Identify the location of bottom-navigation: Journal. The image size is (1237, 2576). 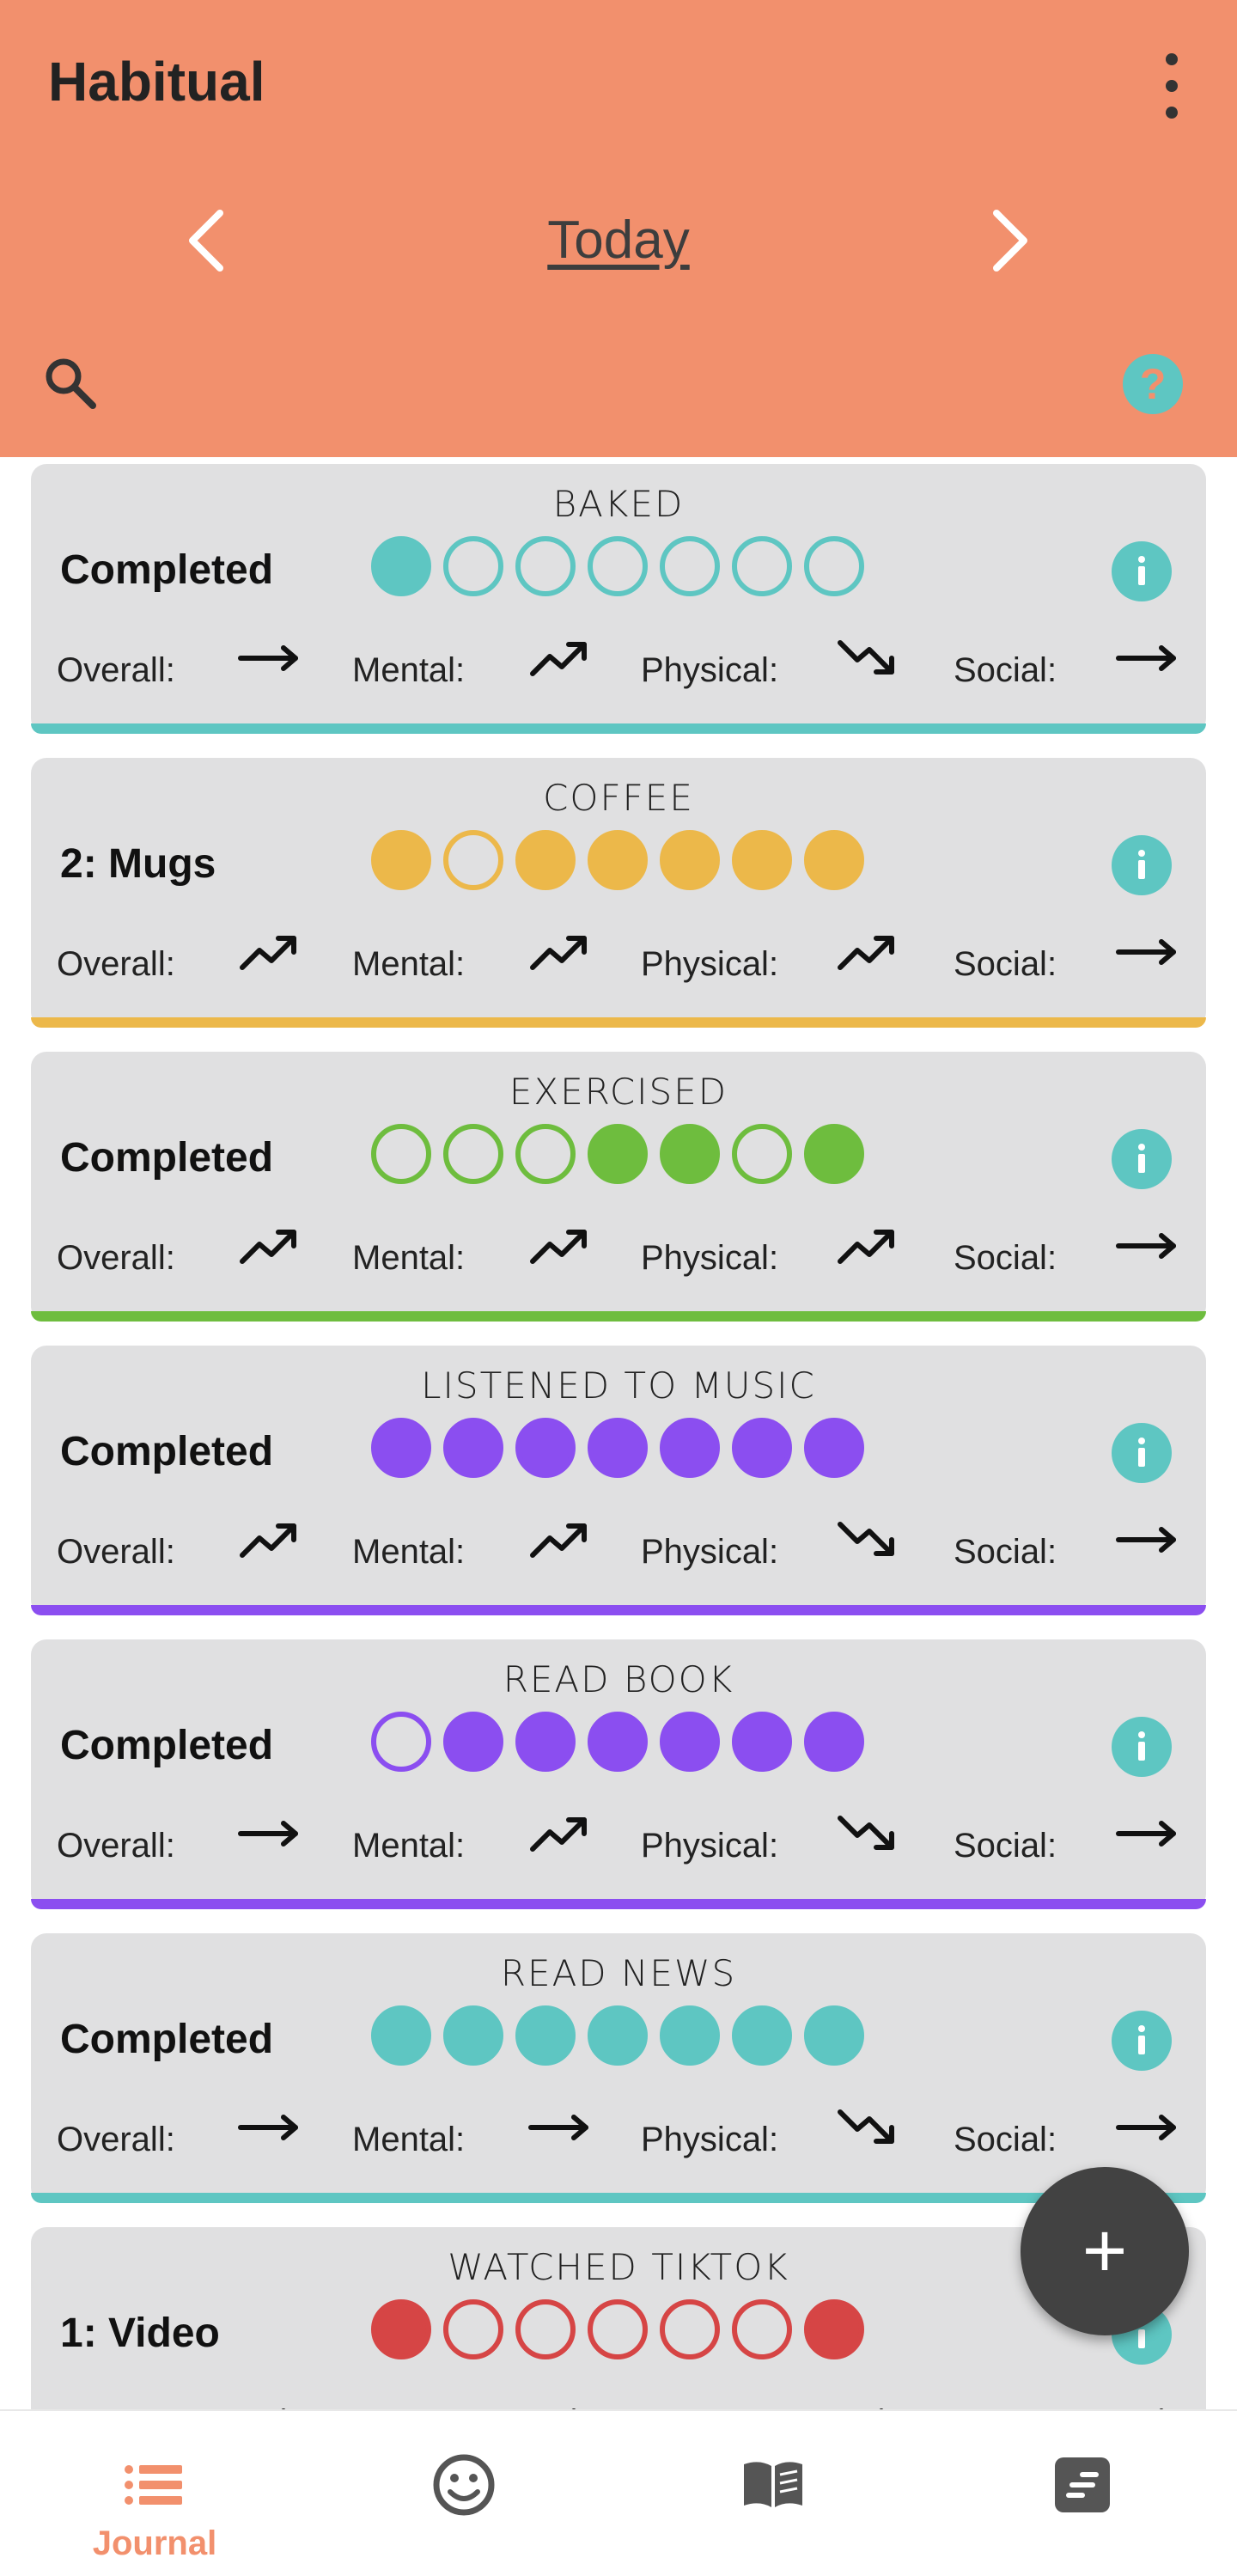
(618, 2492).